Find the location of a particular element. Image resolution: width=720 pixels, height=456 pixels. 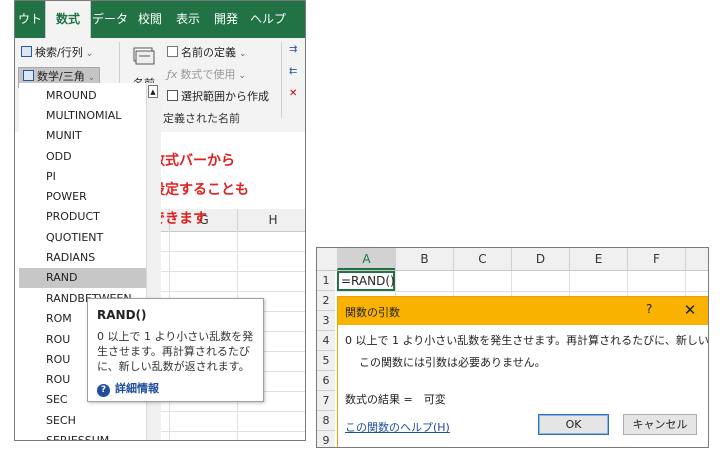

dropdown-item-pi: PI is located at coordinates (83, 177).